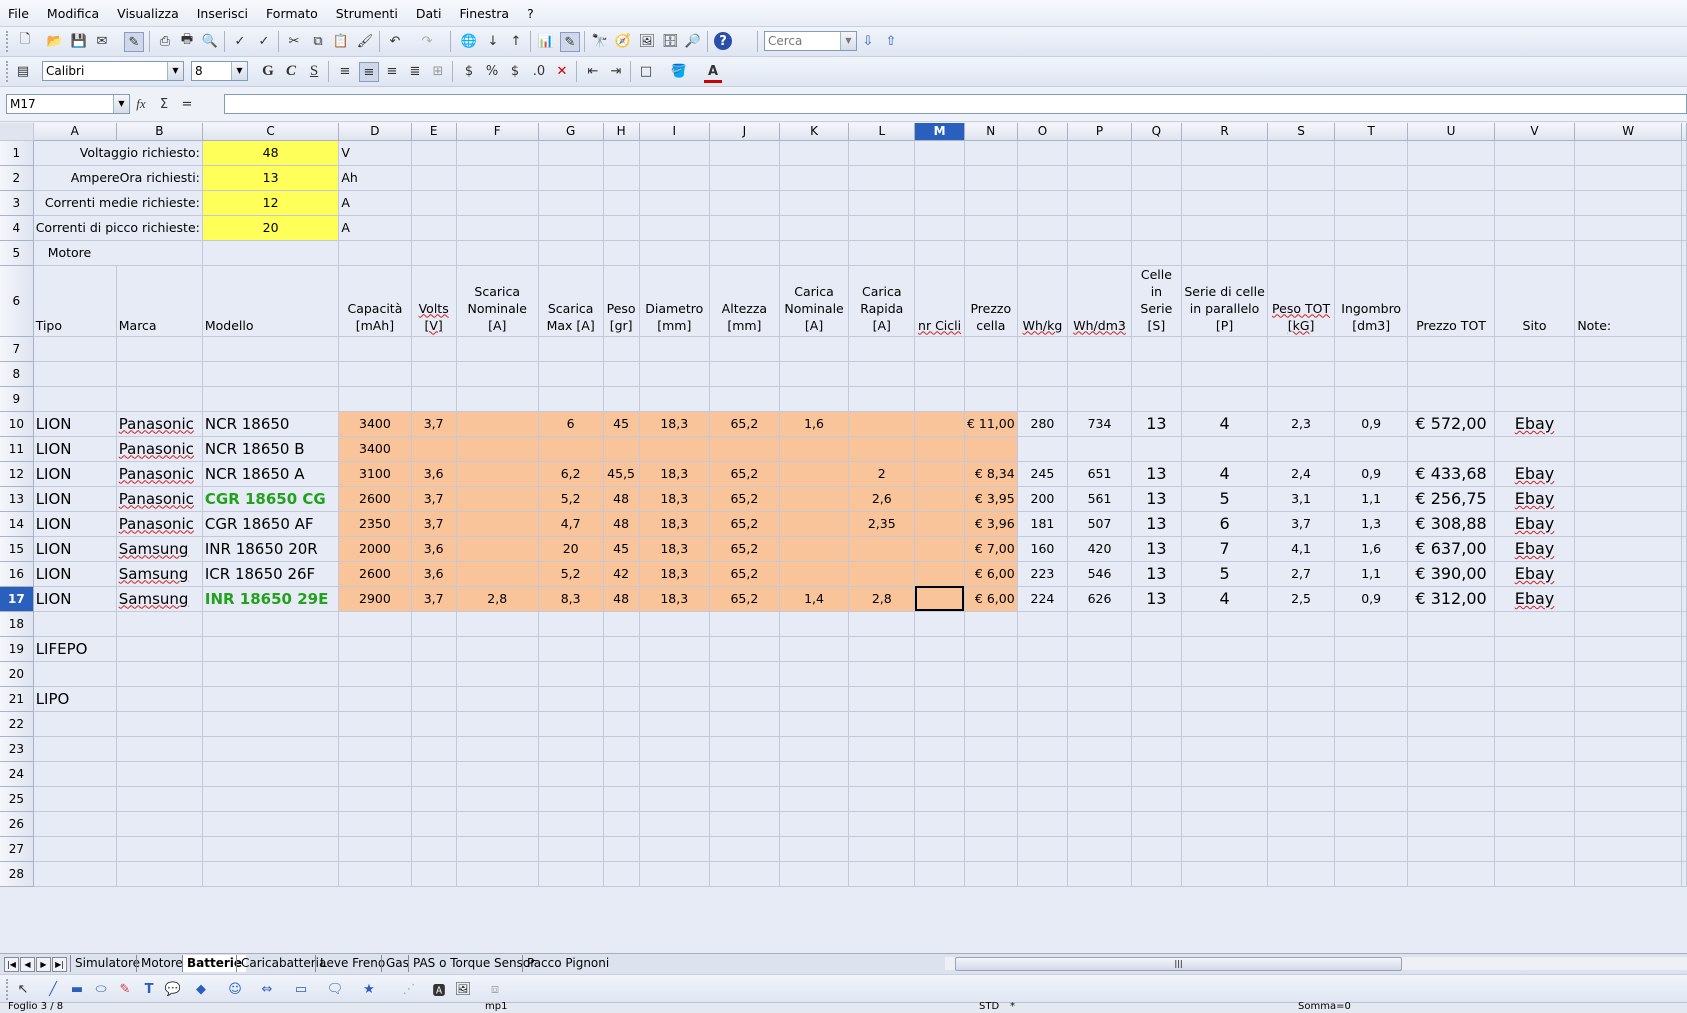  What do you see at coordinates (101, 989) in the screenshot?
I see `ellipse-icon: ⬭` at bounding box center [101, 989].